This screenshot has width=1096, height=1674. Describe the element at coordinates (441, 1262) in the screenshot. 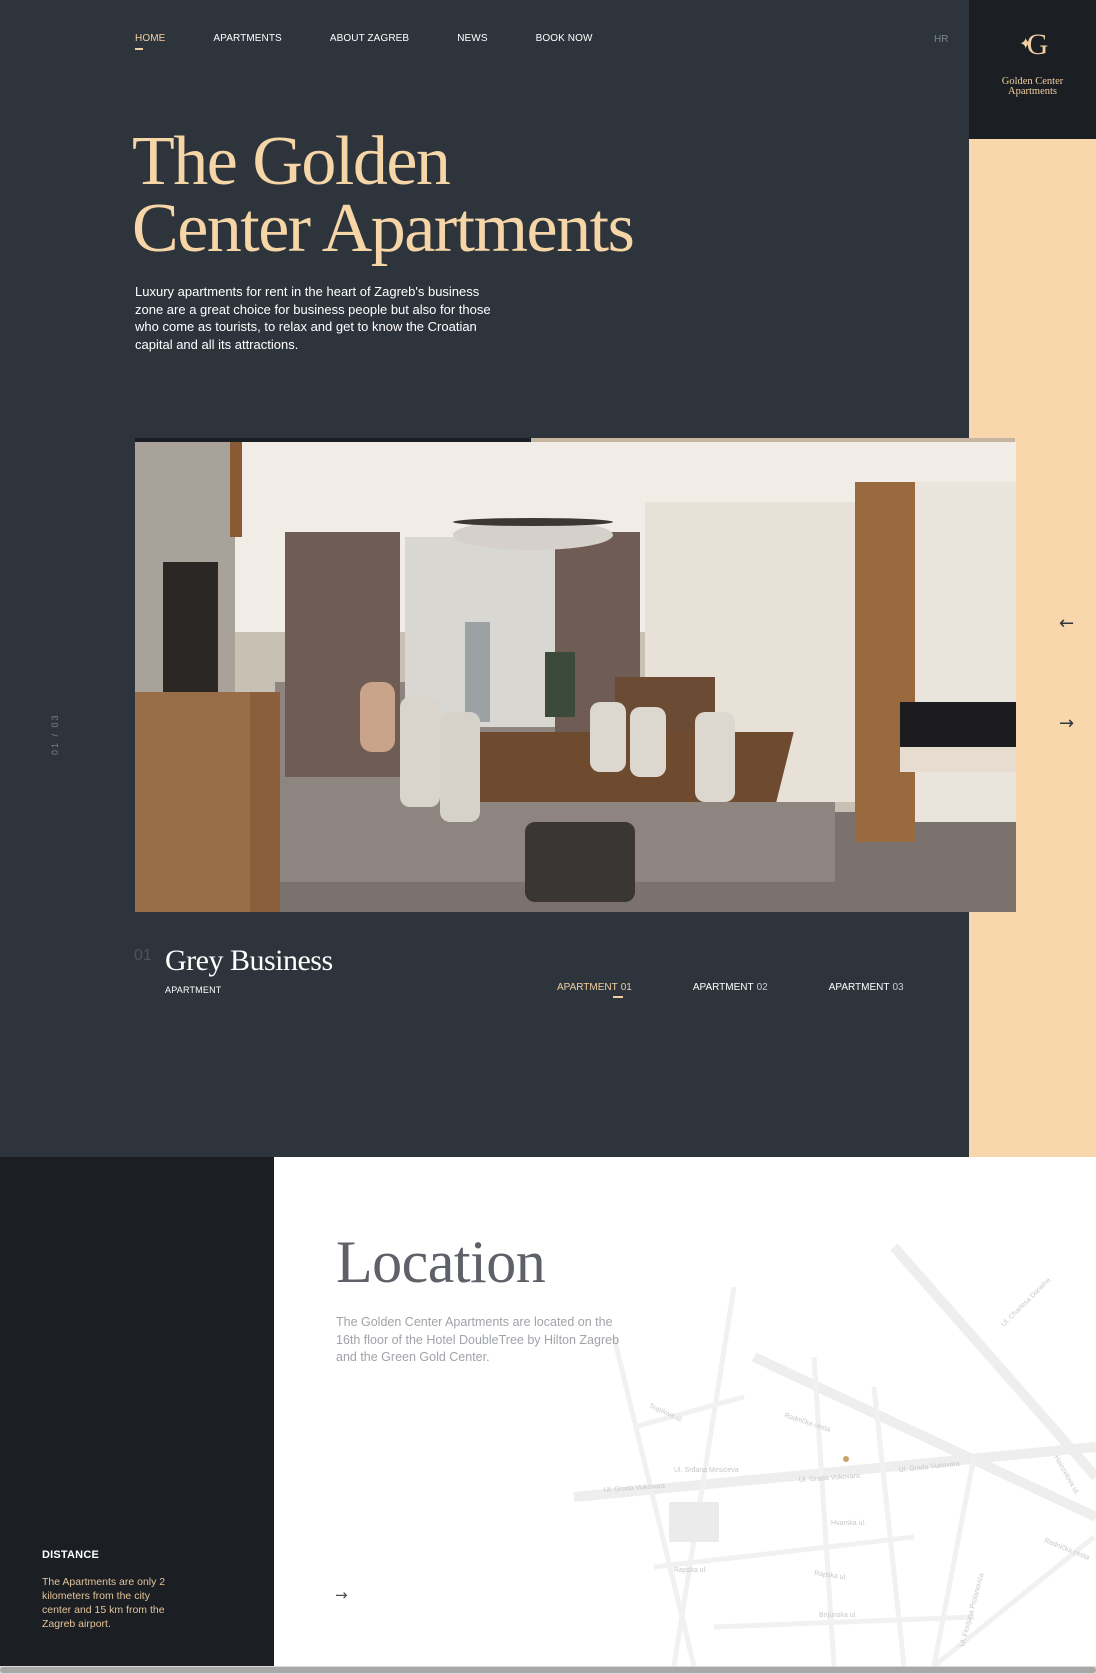

I see `location-title: Location` at that location.